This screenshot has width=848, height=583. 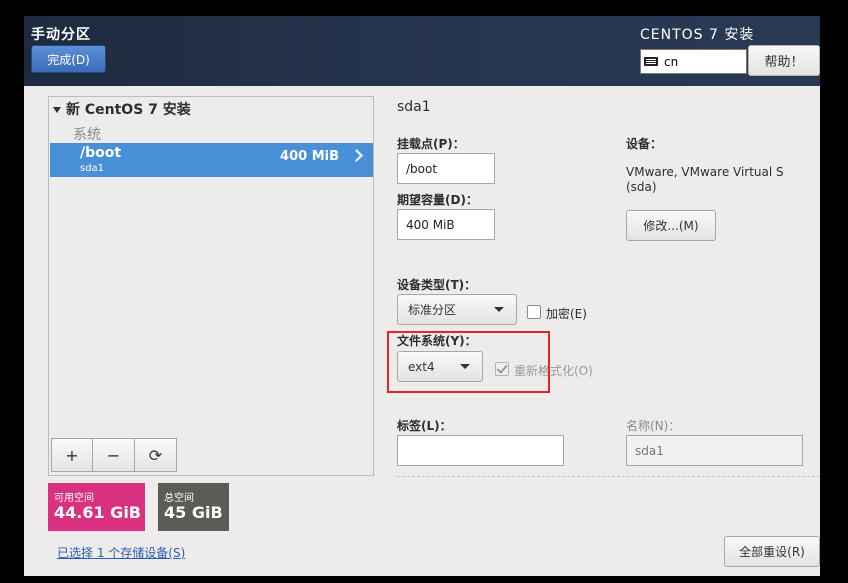 What do you see at coordinates (414, 107) in the screenshot?
I see `details-title: sda1` at bounding box center [414, 107].